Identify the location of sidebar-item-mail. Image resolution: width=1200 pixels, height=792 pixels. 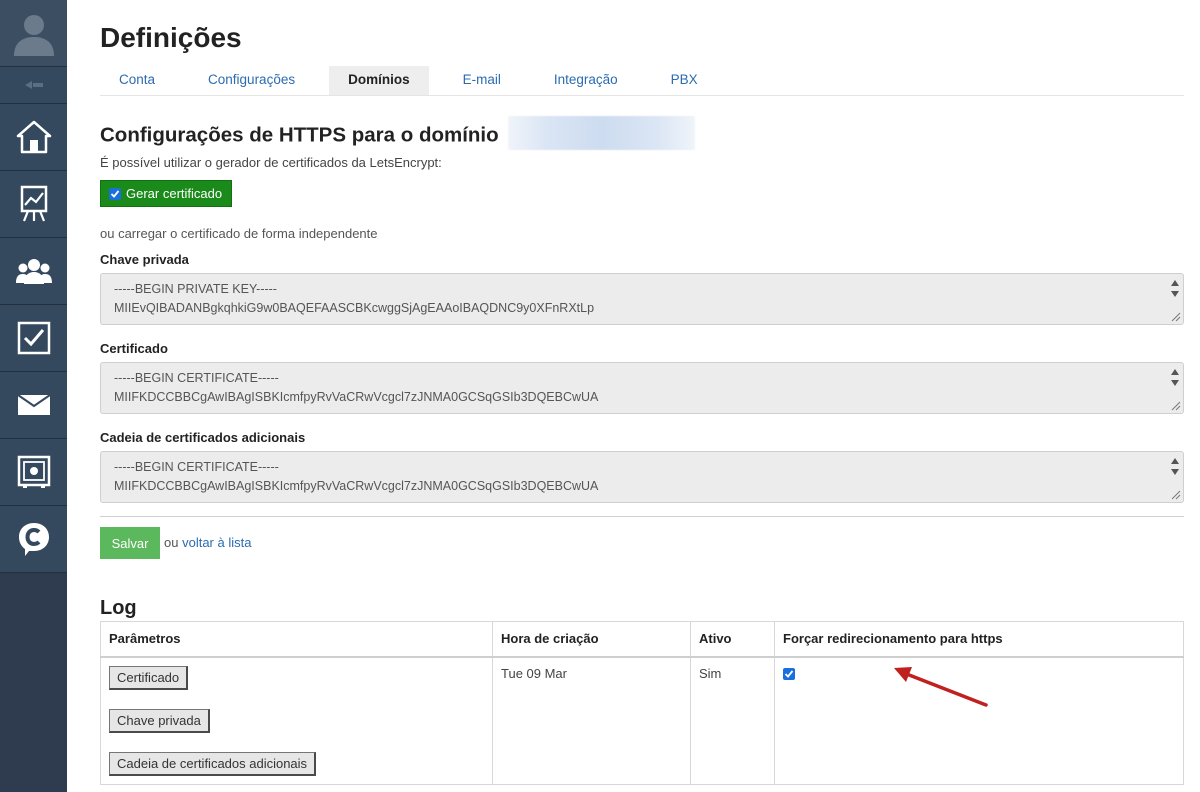
(33, 405).